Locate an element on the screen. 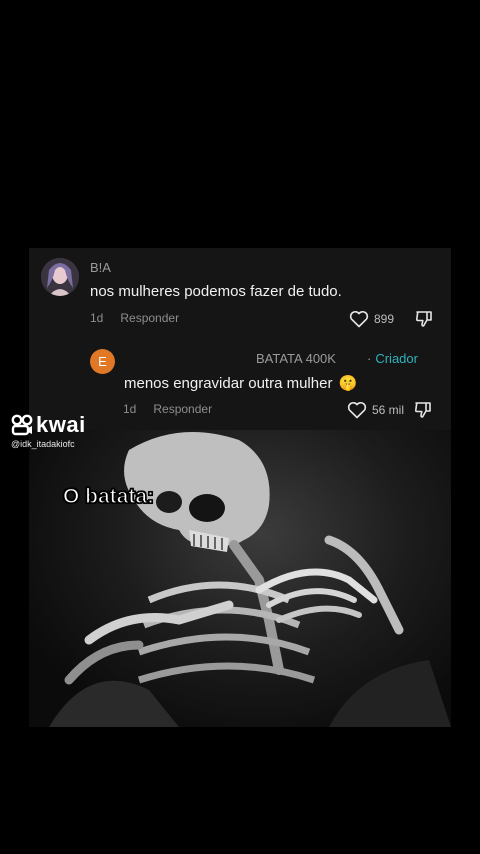 The width and height of the screenshot is (480, 854). reply-meta: 1d Responder is located at coordinates (167, 409).